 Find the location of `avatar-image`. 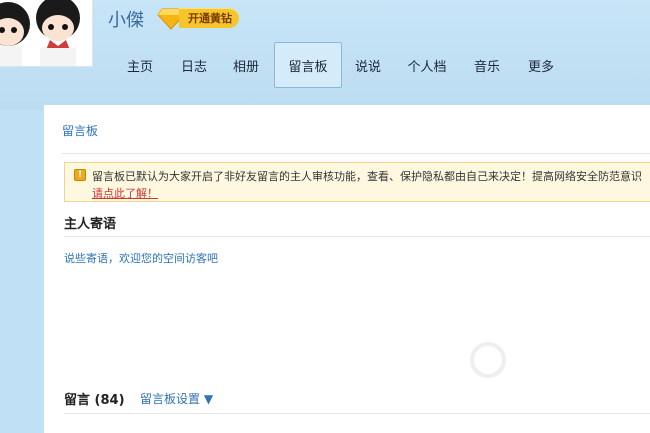

avatar-image is located at coordinates (40, 33).